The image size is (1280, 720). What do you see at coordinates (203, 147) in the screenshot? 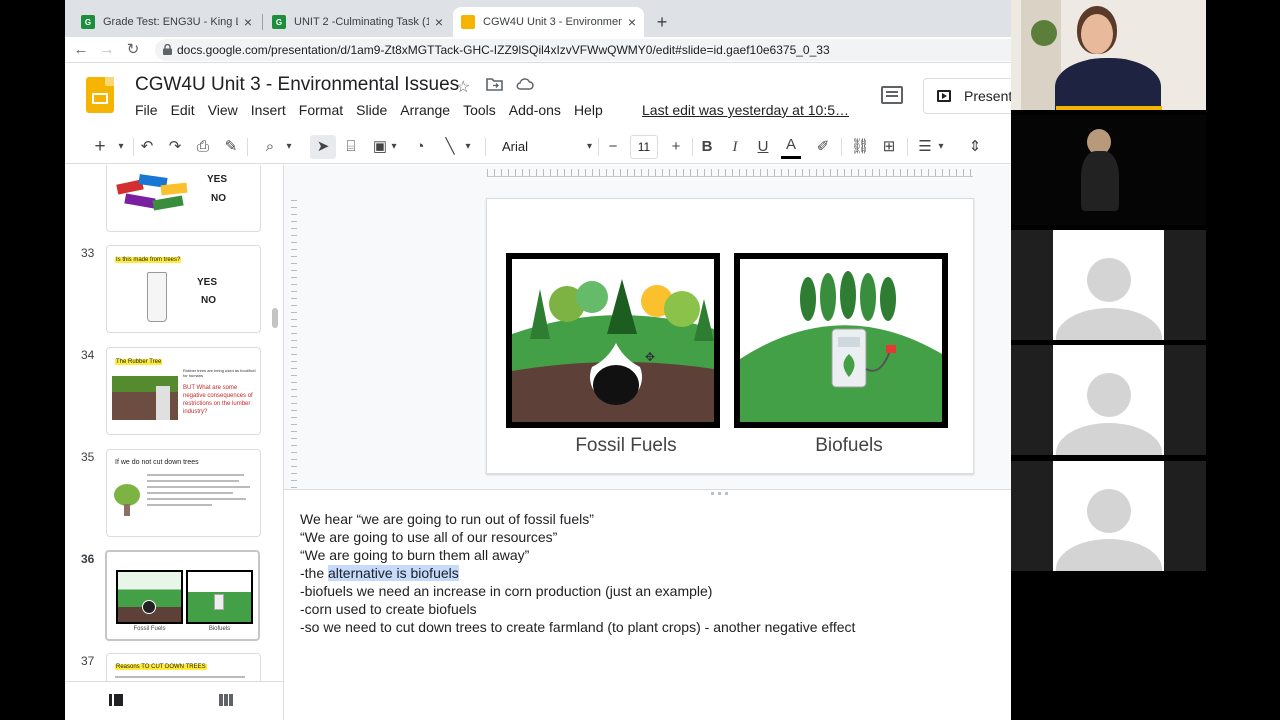
I see `print-icon: ⎙` at bounding box center [203, 147].